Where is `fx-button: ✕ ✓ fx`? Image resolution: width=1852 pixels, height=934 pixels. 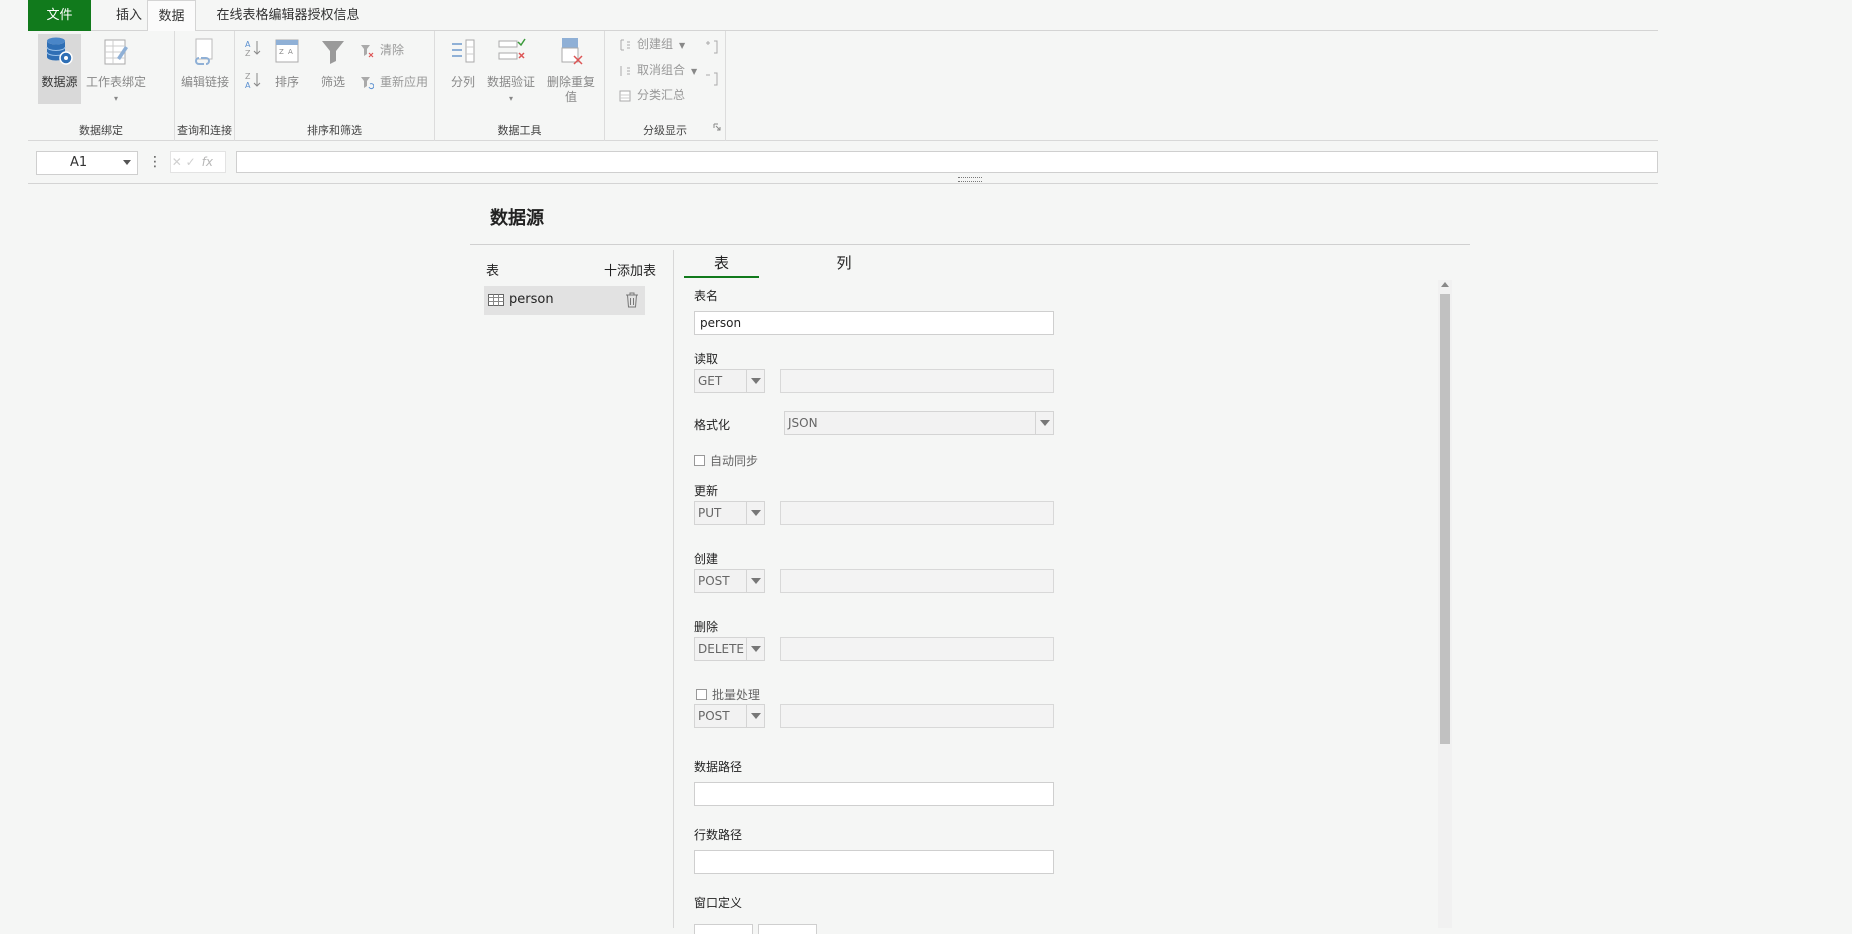
fx-button: ✕ ✓ fx is located at coordinates (198, 162).